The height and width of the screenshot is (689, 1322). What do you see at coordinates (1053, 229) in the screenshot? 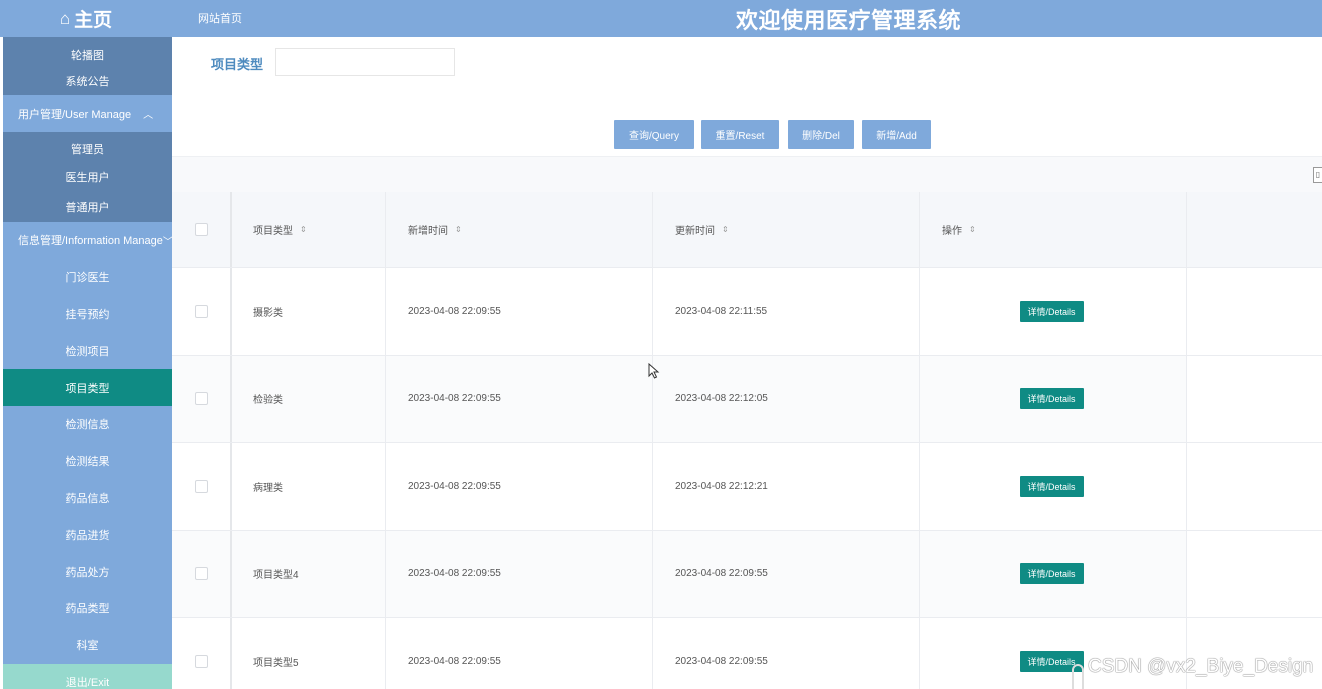
I see `column-header-actions: 操作 ⇕` at bounding box center [1053, 229].